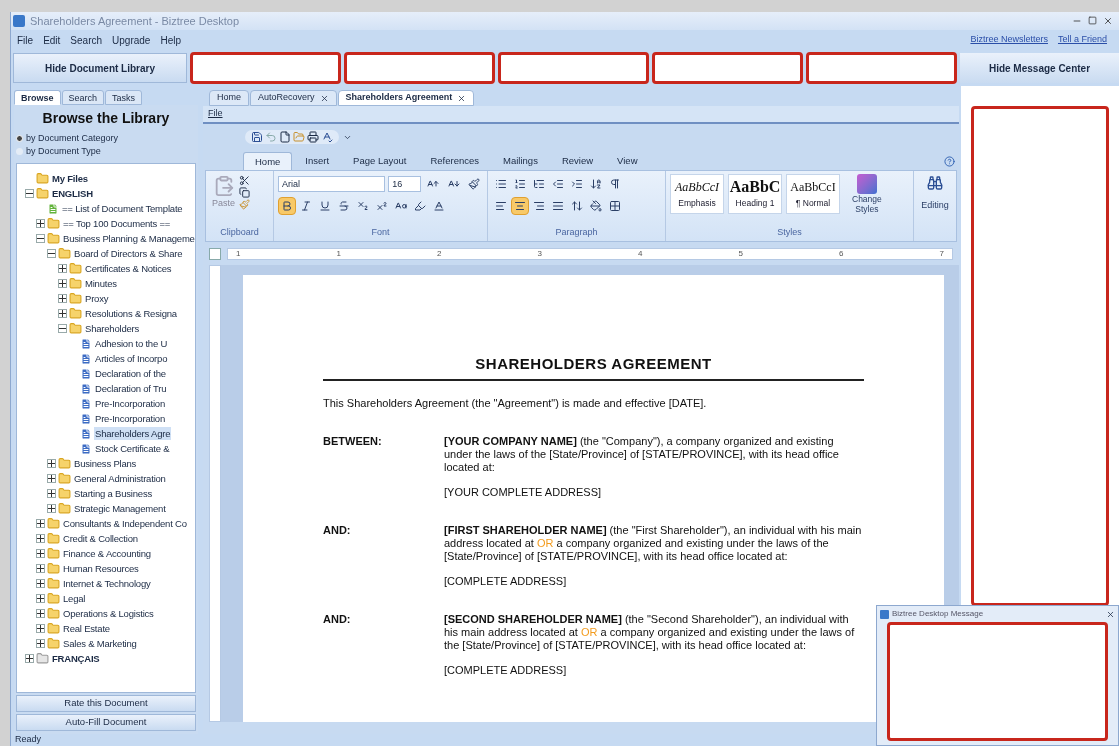 The image size is (1119, 746). What do you see at coordinates (128, 253) in the screenshot?
I see `tree-item: Board of Directors & Share` at bounding box center [128, 253].